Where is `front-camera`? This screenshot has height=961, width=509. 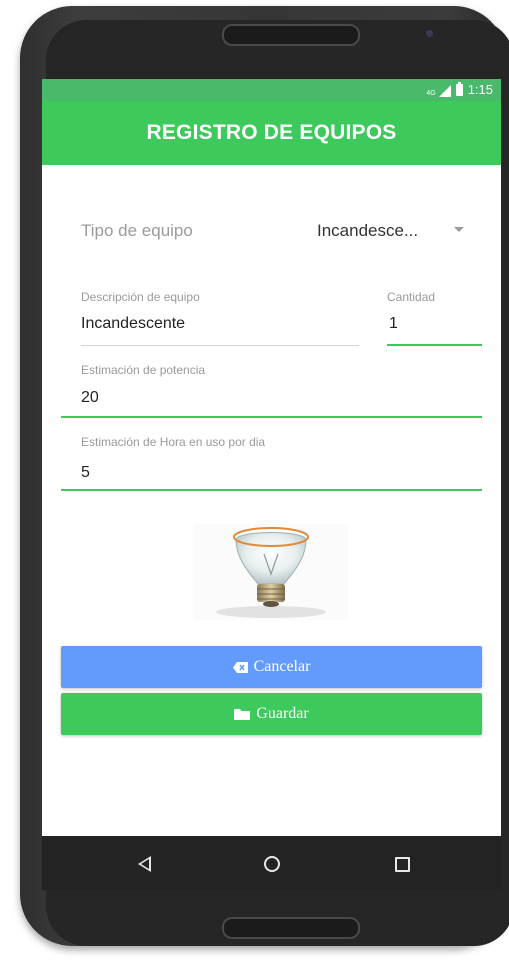 front-camera is located at coordinates (429, 33).